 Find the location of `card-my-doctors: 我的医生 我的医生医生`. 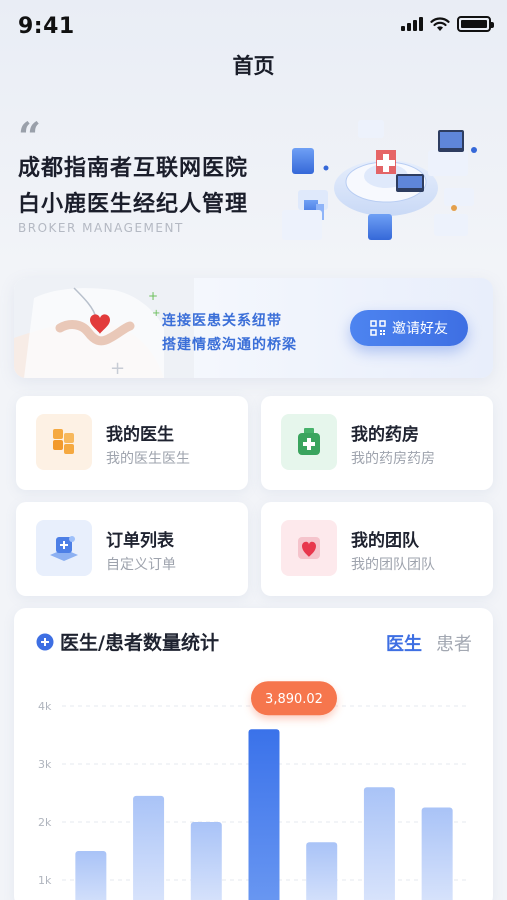

card-my-doctors: 我的医生 我的医生医生 is located at coordinates (132, 443).